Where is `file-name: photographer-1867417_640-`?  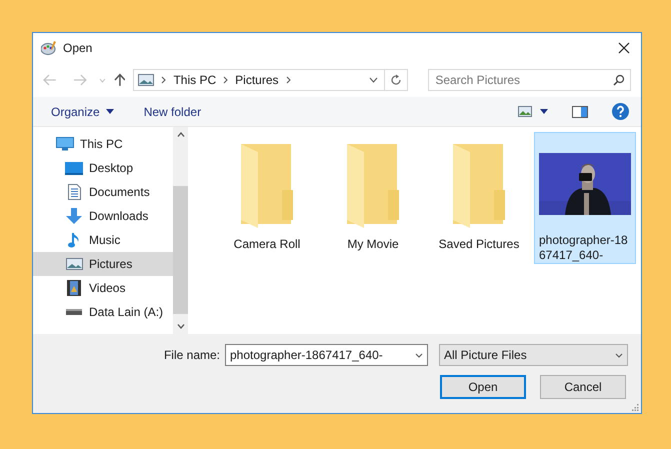
file-name: photographer-1867417_640- is located at coordinates (584, 248).